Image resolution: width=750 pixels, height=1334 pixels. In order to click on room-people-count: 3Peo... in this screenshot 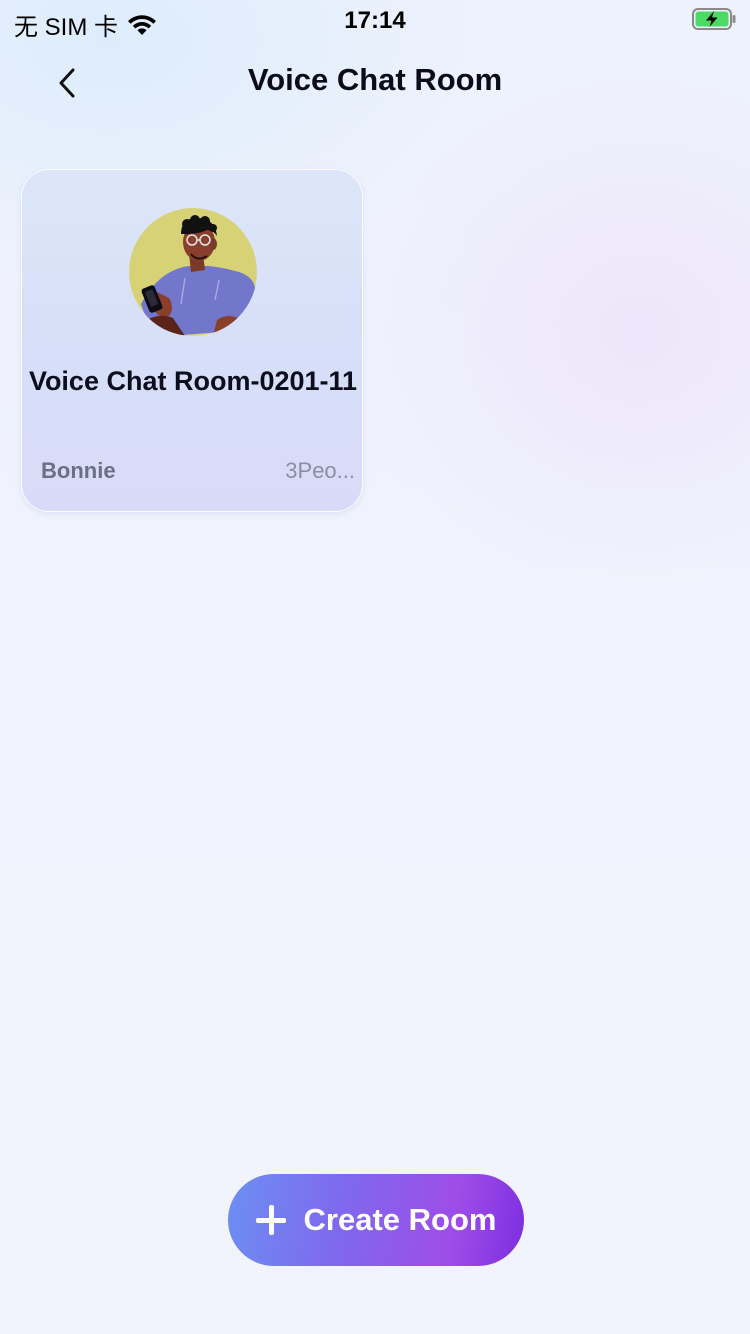, I will do `click(320, 470)`.